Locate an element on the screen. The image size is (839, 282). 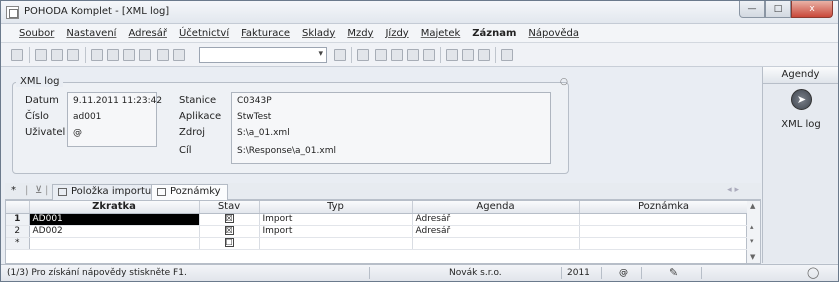
col-header-typ: Typ is located at coordinates (336, 207).